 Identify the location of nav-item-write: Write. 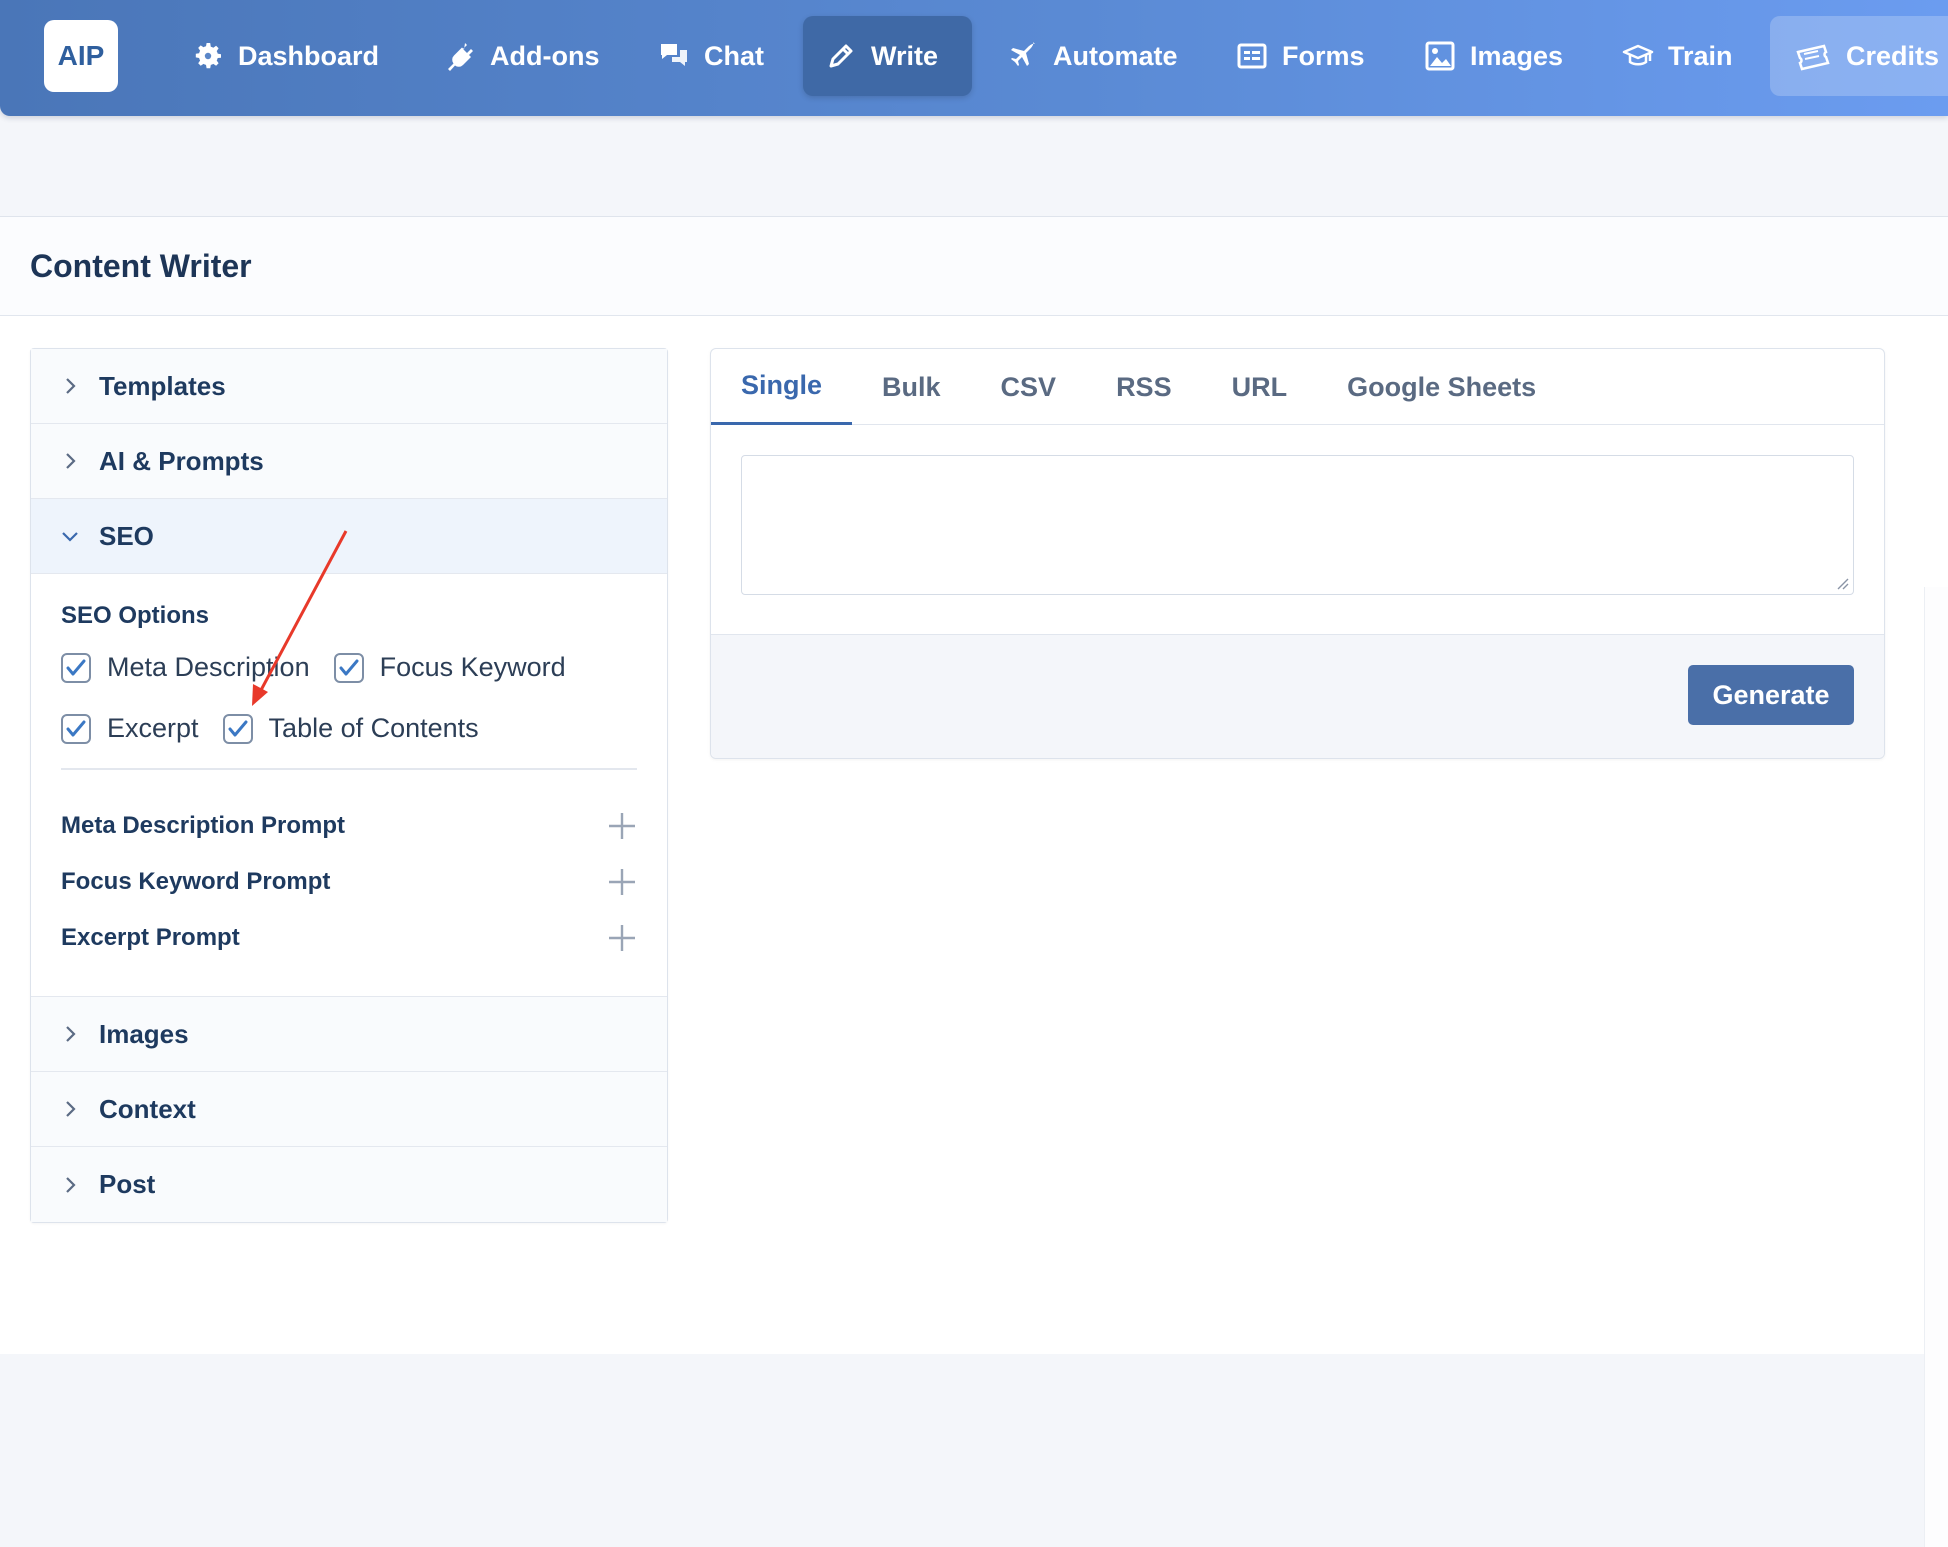
(887, 56).